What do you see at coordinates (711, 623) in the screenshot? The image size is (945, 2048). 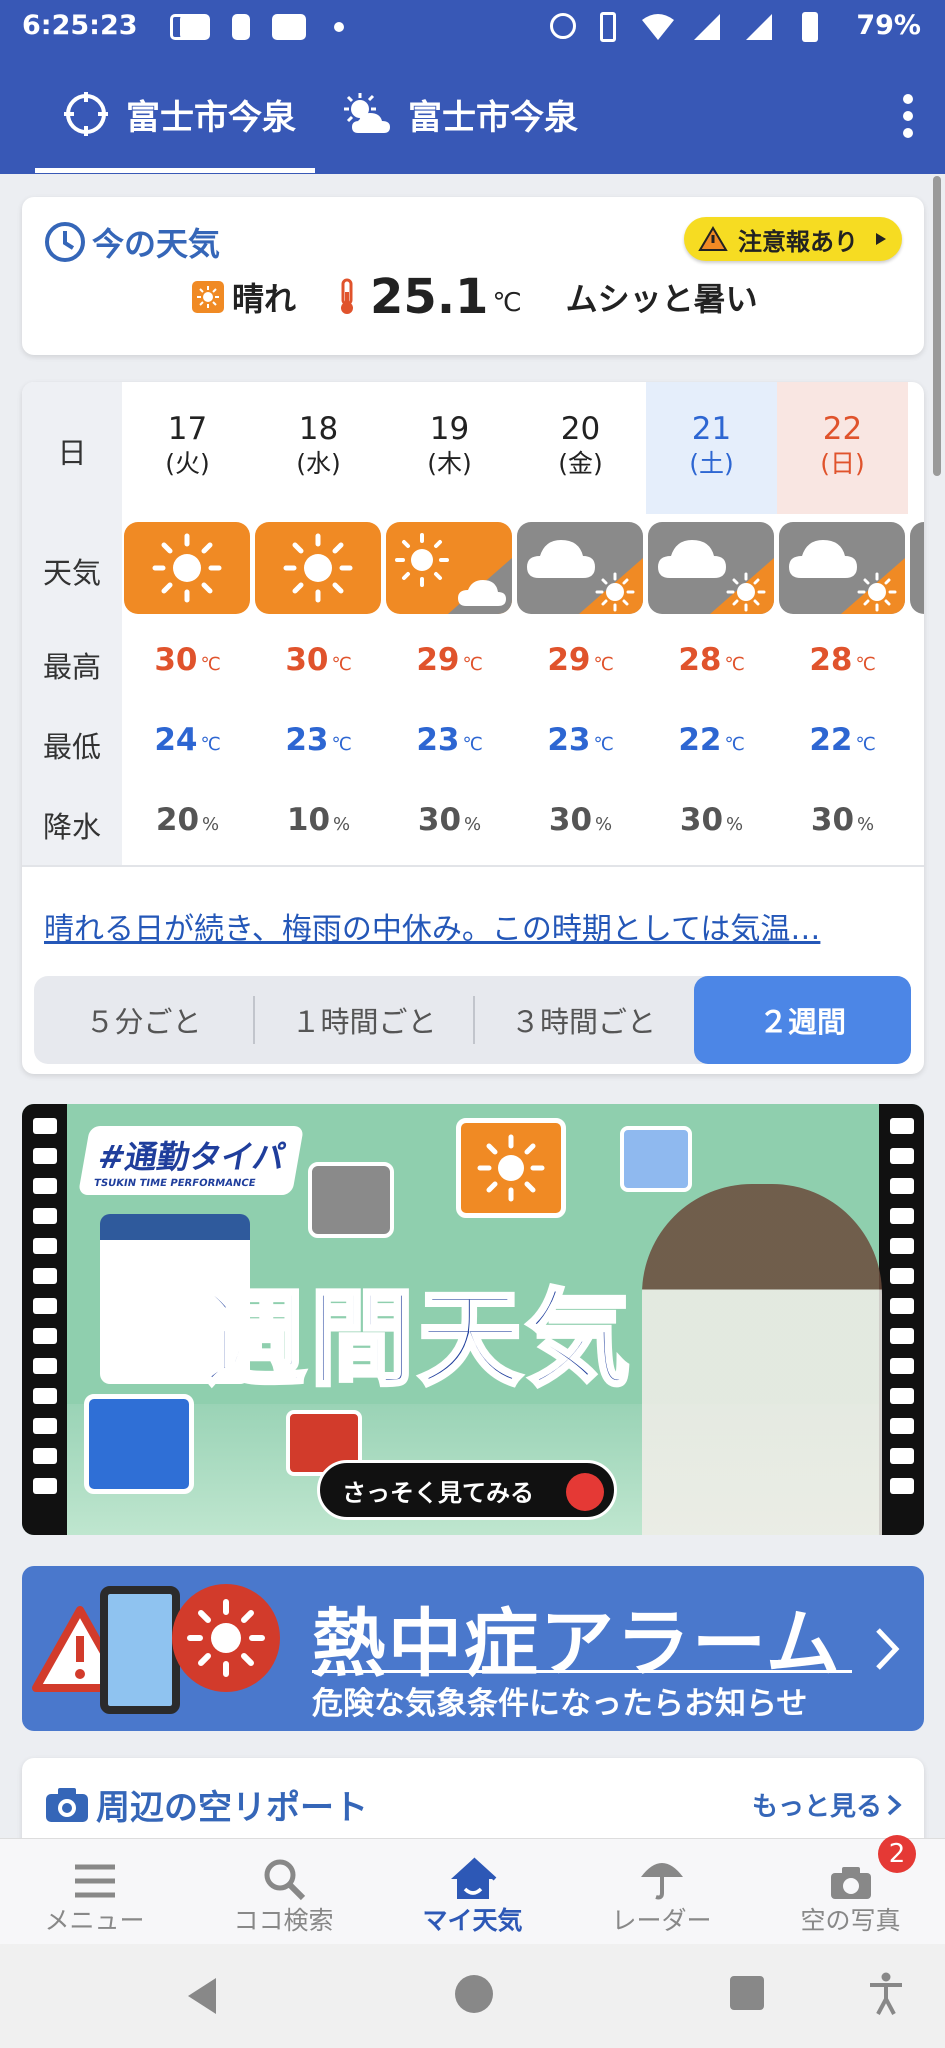 I see `forecast-day-saturday: 21 (土) 28 ℃ 22 ℃ 30%` at bounding box center [711, 623].